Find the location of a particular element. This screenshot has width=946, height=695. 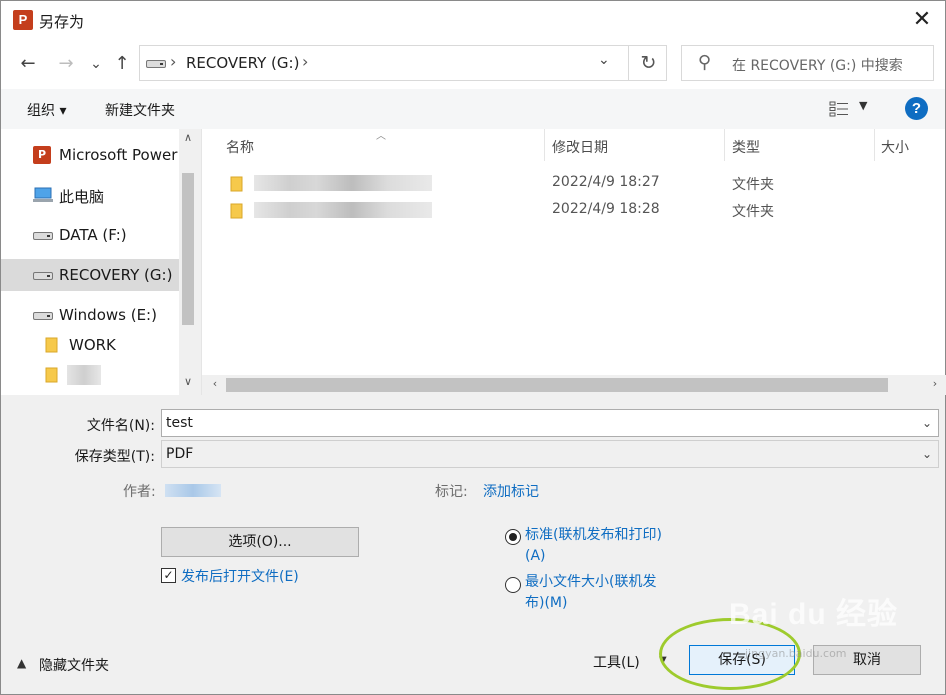

nav-item-work: WORK is located at coordinates (90, 345).